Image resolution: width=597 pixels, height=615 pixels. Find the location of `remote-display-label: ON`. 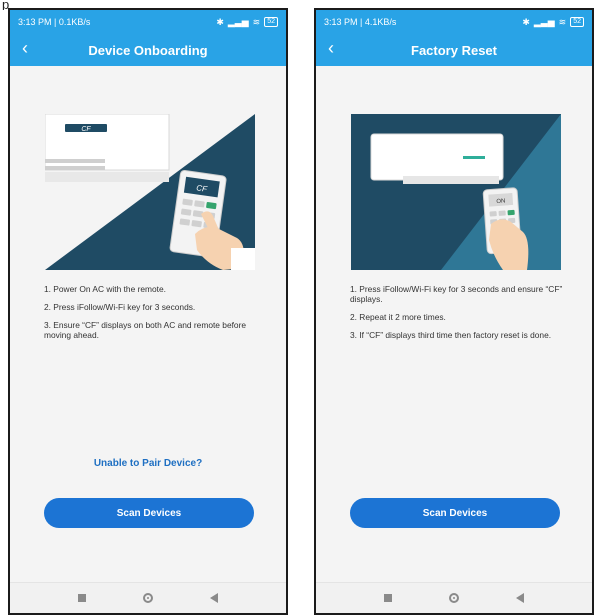

remote-display-label: ON is located at coordinates (500, 201).